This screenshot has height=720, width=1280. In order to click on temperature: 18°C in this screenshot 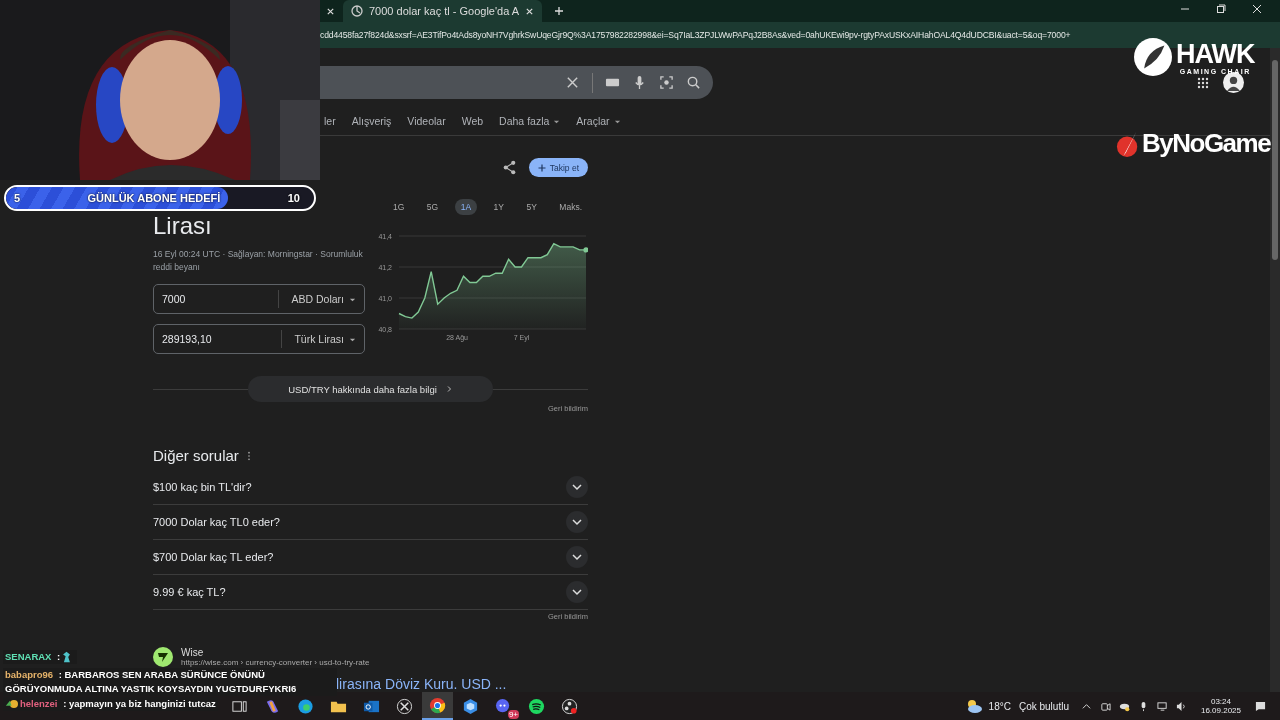, I will do `click(999, 706)`.